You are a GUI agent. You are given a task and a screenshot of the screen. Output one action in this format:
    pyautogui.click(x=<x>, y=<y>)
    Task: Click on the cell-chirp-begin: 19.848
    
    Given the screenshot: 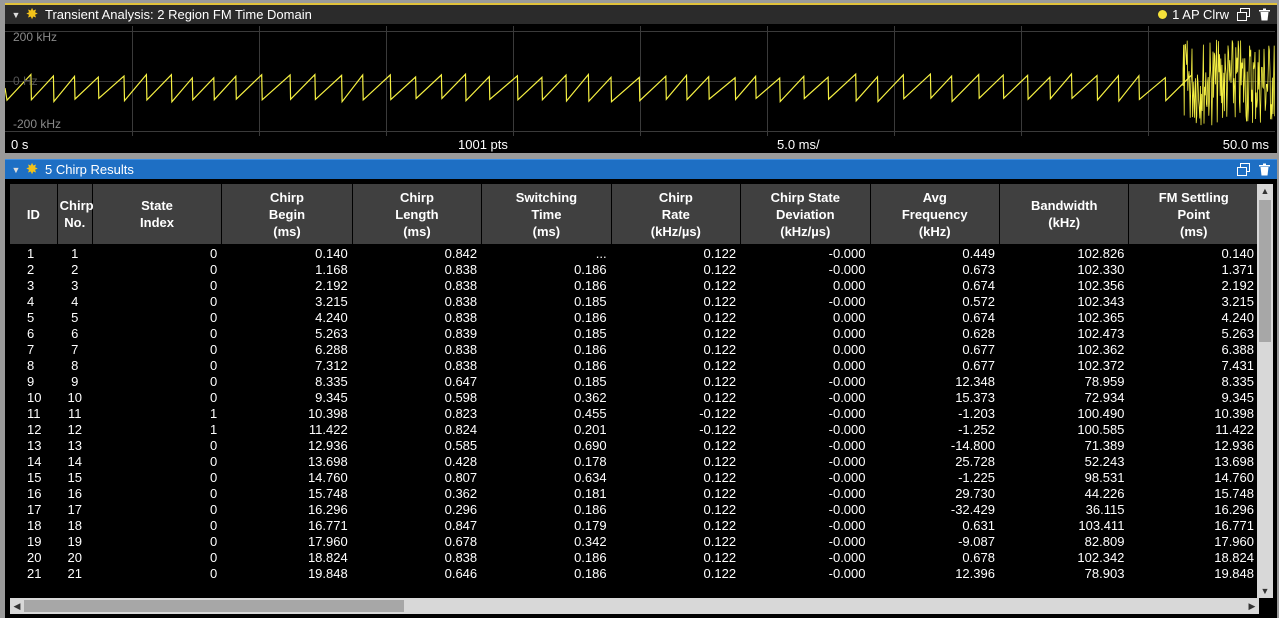 What is the action you would take?
    pyautogui.click(x=287, y=574)
    